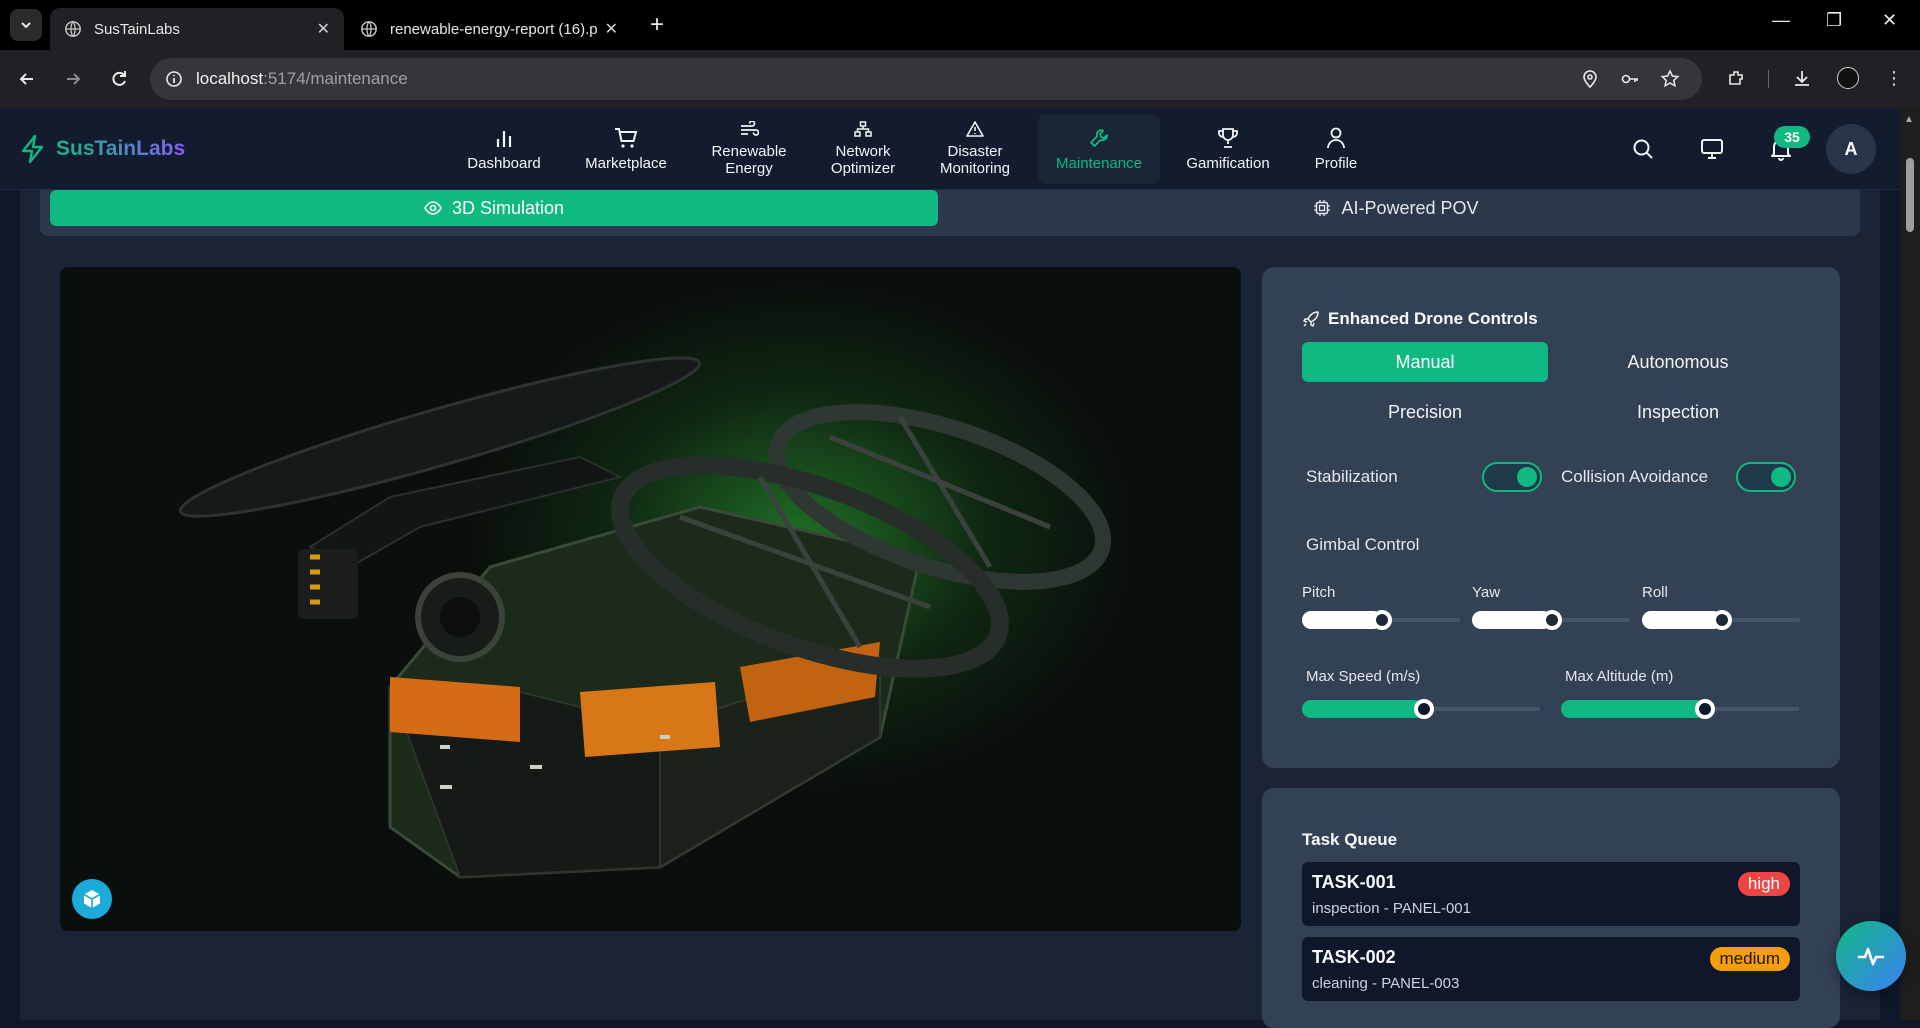 This screenshot has width=1920, height=1028. Describe the element at coordinates (121, 148) in the screenshot. I see `brand-name: SusTainLabs` at that location.